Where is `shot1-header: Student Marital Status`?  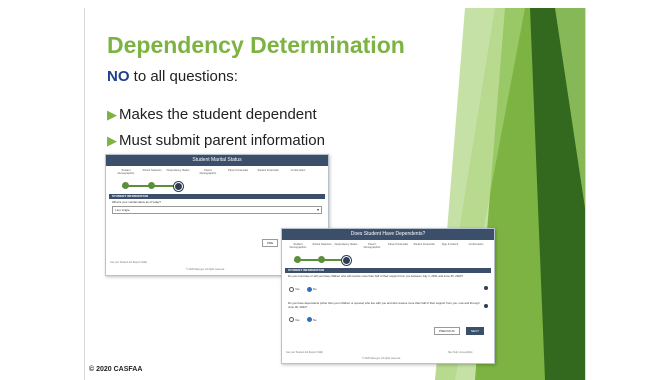
shot1-header: Student Marital Status is located at coordinates (217, 160).